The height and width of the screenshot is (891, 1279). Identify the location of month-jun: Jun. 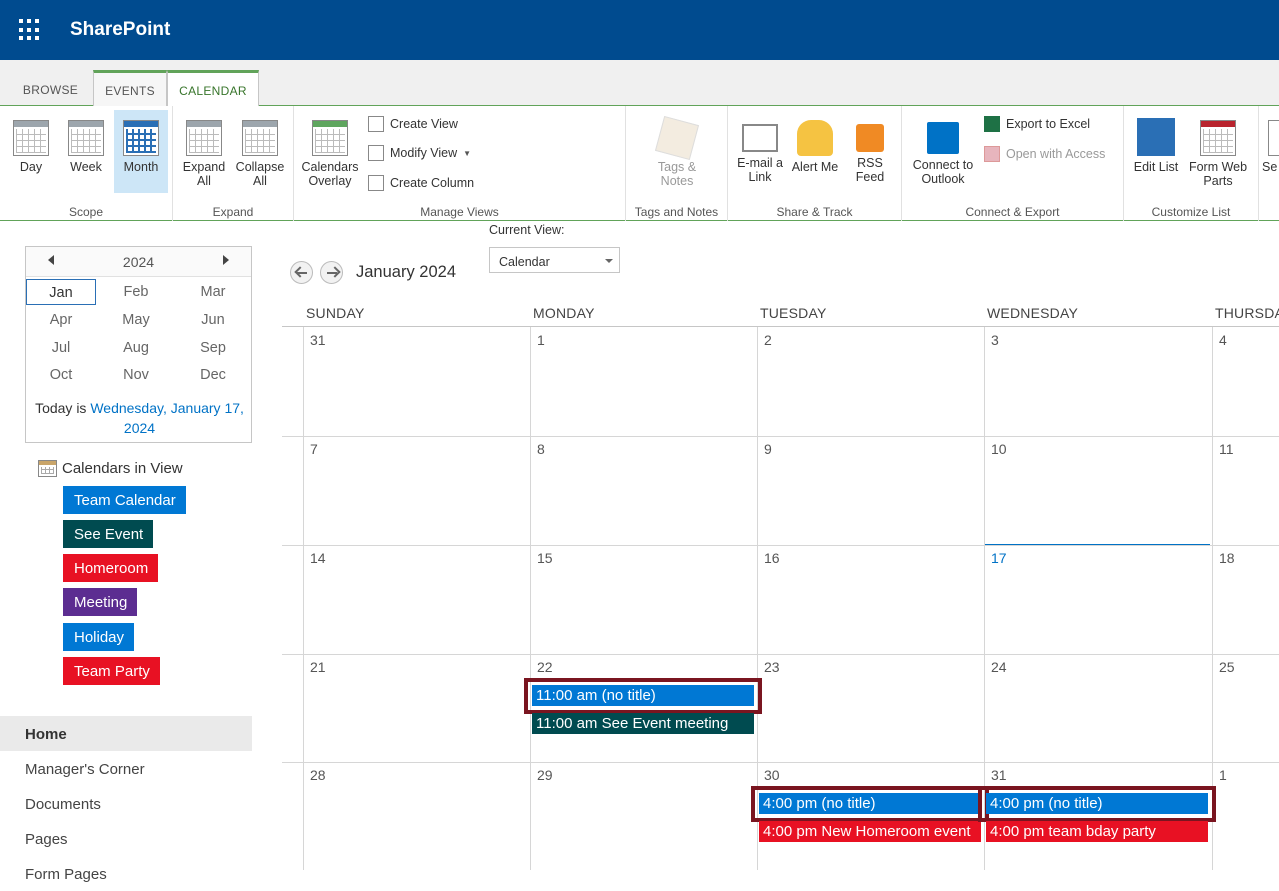
(213, 320).